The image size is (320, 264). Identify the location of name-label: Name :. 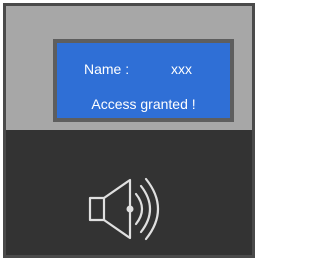
(107, 69).